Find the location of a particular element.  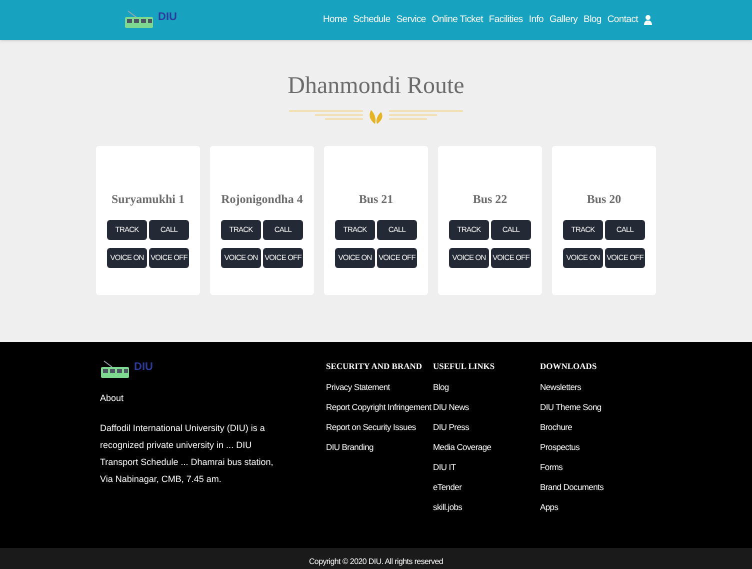

footer-column-heading: SECURITY AND BRAND is located at coordinates (375, 366).